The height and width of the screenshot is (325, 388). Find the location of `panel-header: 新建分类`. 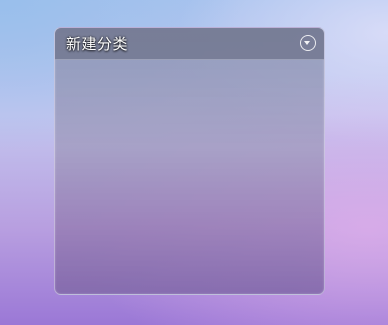

panel-header: 新建分类 is located at coordinates (189, 44).